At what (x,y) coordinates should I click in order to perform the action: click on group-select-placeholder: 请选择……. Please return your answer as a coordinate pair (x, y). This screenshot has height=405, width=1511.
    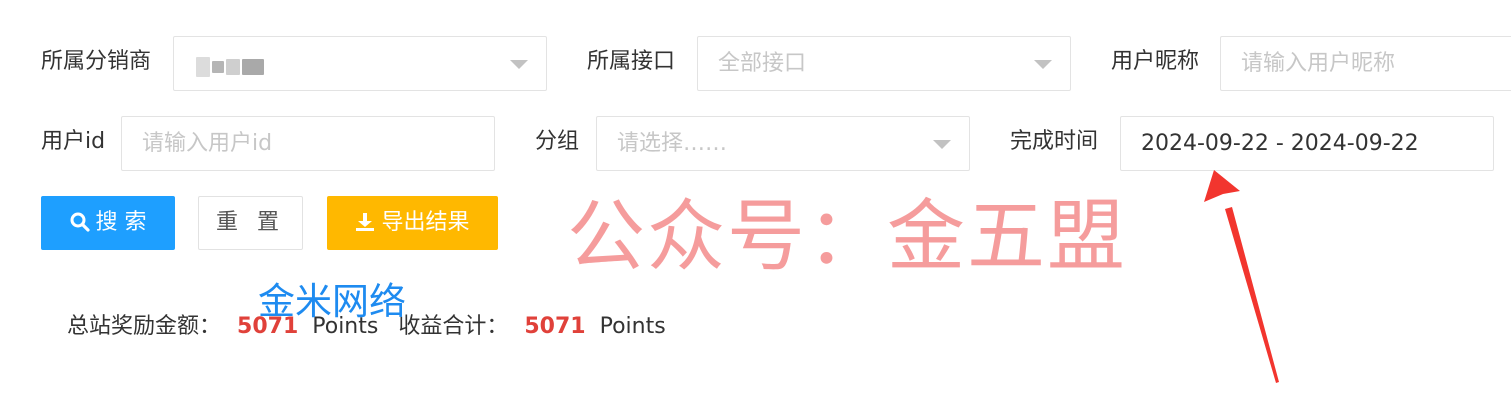
    Looking at the image, I should click on (672, 143).